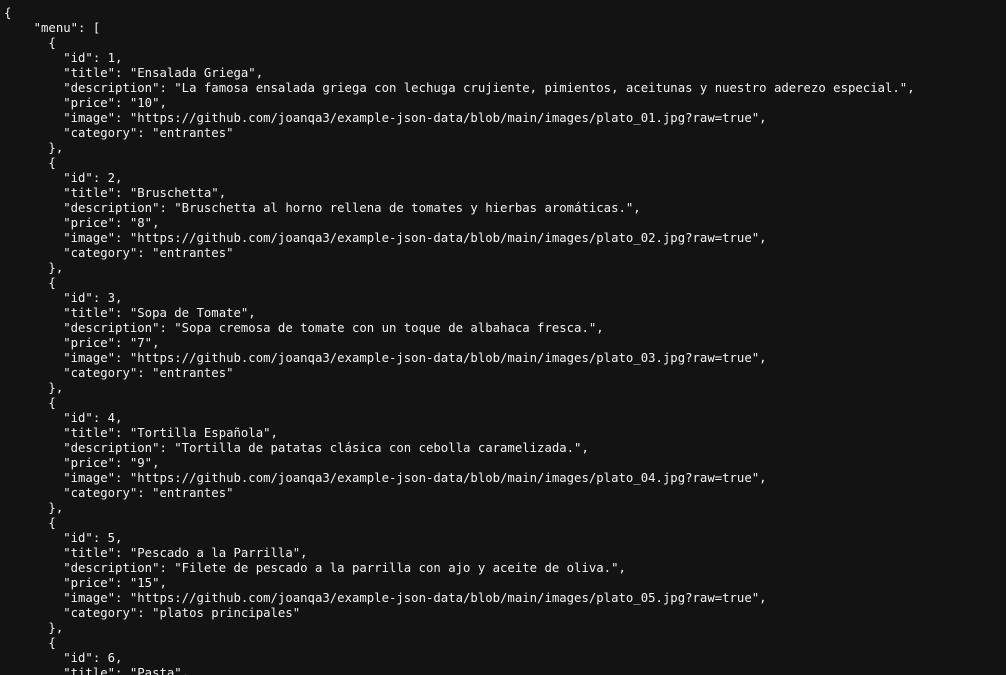  What do you see at coordinates (134, 73) in the screenshot?
I see `code-line: "title": "Ensalada Griega",` at bounding box center [134, 73].